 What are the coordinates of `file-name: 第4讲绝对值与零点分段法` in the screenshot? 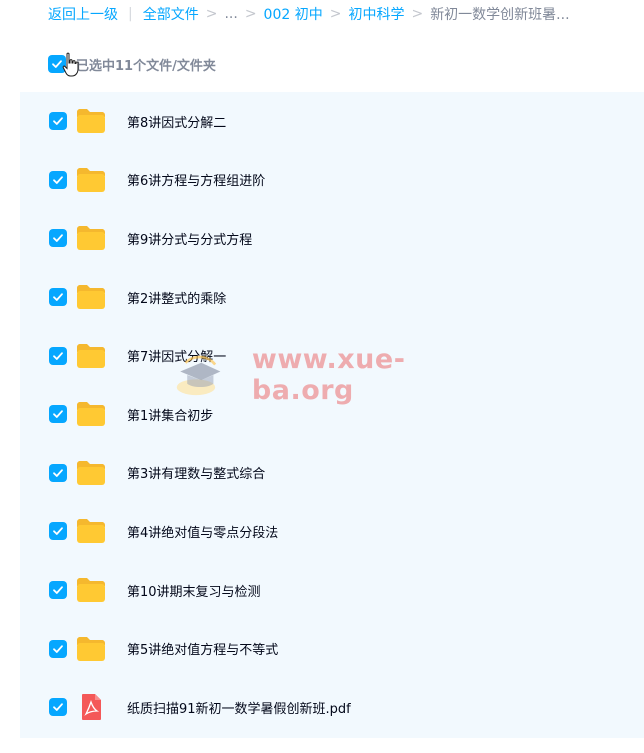 It's located at (202, 531).